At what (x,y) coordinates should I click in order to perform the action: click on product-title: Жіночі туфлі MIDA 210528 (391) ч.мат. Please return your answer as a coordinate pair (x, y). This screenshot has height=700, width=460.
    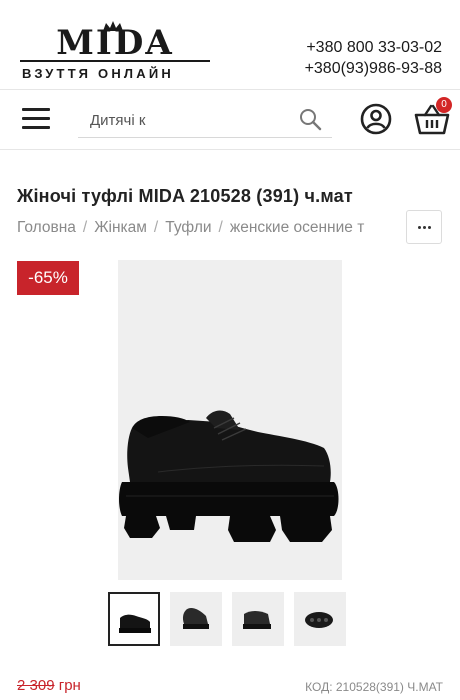
    Looking at the image, I should click on (185, 196).